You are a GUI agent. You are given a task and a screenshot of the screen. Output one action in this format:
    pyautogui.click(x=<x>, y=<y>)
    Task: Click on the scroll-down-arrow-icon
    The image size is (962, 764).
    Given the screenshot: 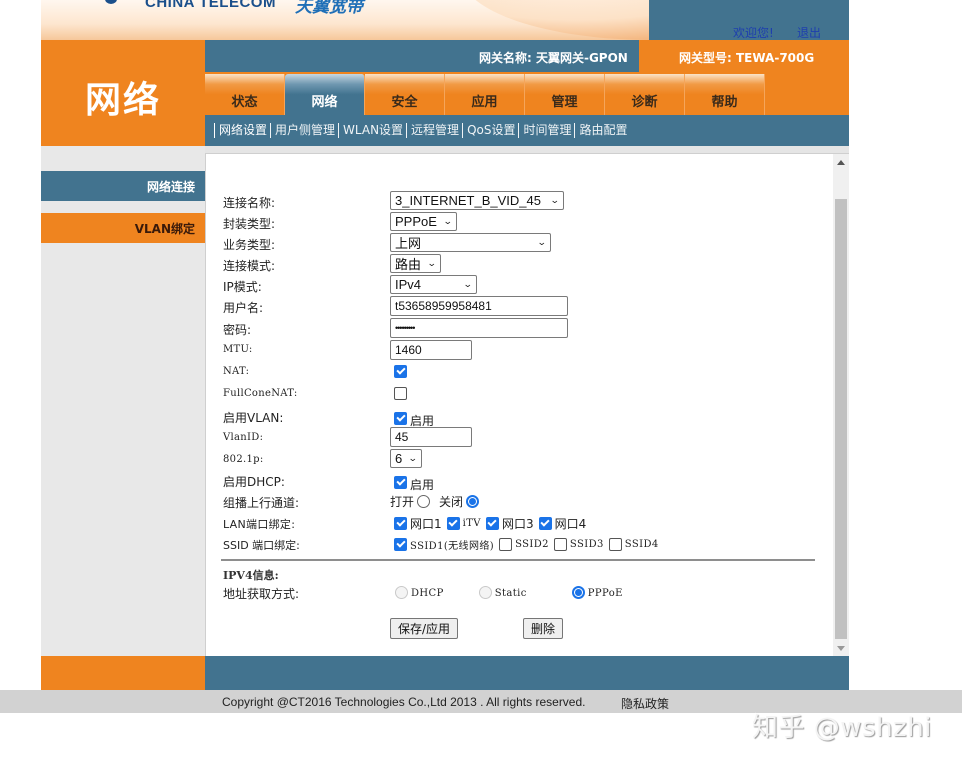 What is the action you would take?
    pyautogui.click(x=841, y=648)
    